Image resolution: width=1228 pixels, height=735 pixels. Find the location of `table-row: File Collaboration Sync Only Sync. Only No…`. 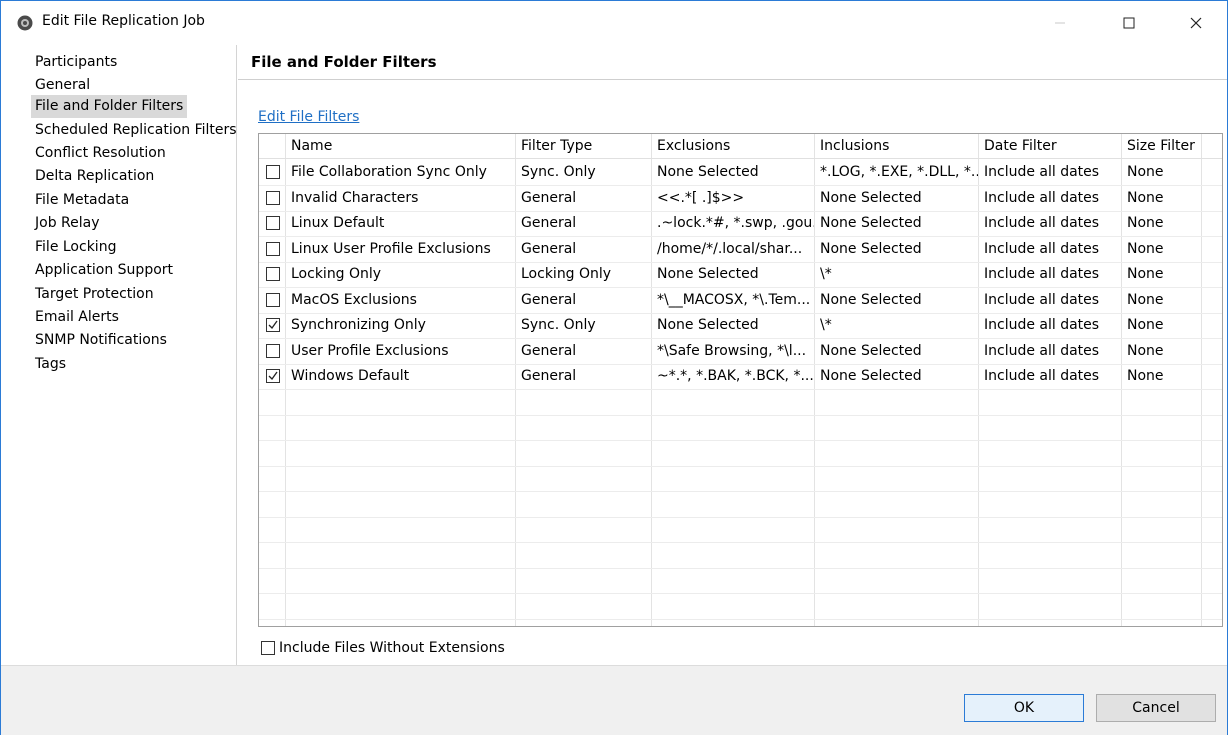

table-row: File Collaboration Sync Only Sync. Only No… is located at coordinates (740, 172).